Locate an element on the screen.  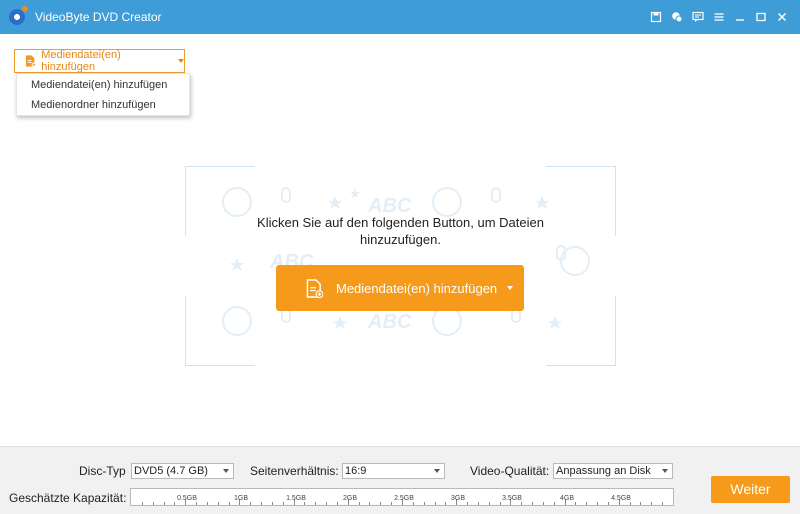
capacity-bar: 0.5GB 1GB 1.5GB 2GB 2.5GB 3GB 3.5GB 4GB 4.5GB is located at coordinates (402, 497).